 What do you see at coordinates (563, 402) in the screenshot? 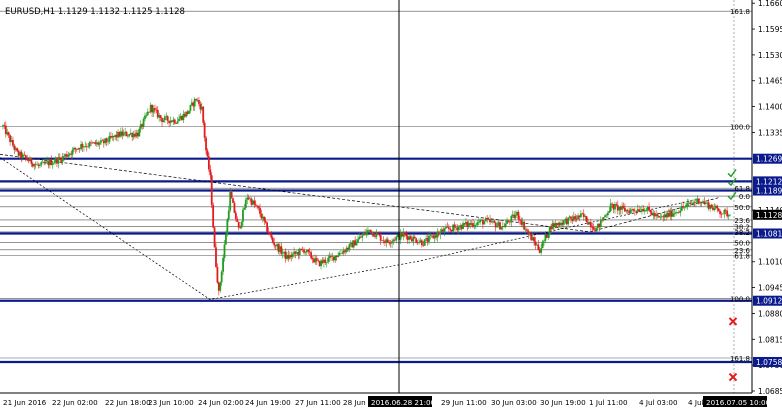
I see `time-tick-label: 30 Jun 19:00` at bounding box center [563, 402].